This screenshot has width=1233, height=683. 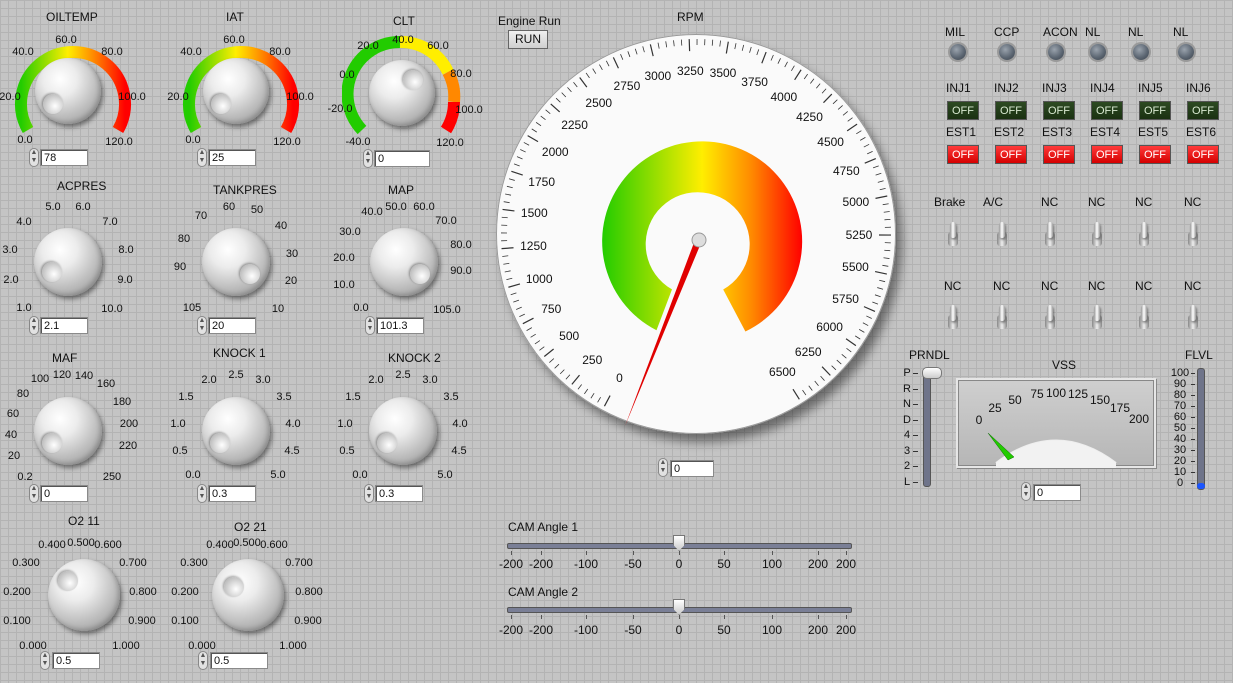 What do you see at coordinates (358, 142) in the screenshot?
I see `tick-label: -40.0` at bounding box center [358, 142].